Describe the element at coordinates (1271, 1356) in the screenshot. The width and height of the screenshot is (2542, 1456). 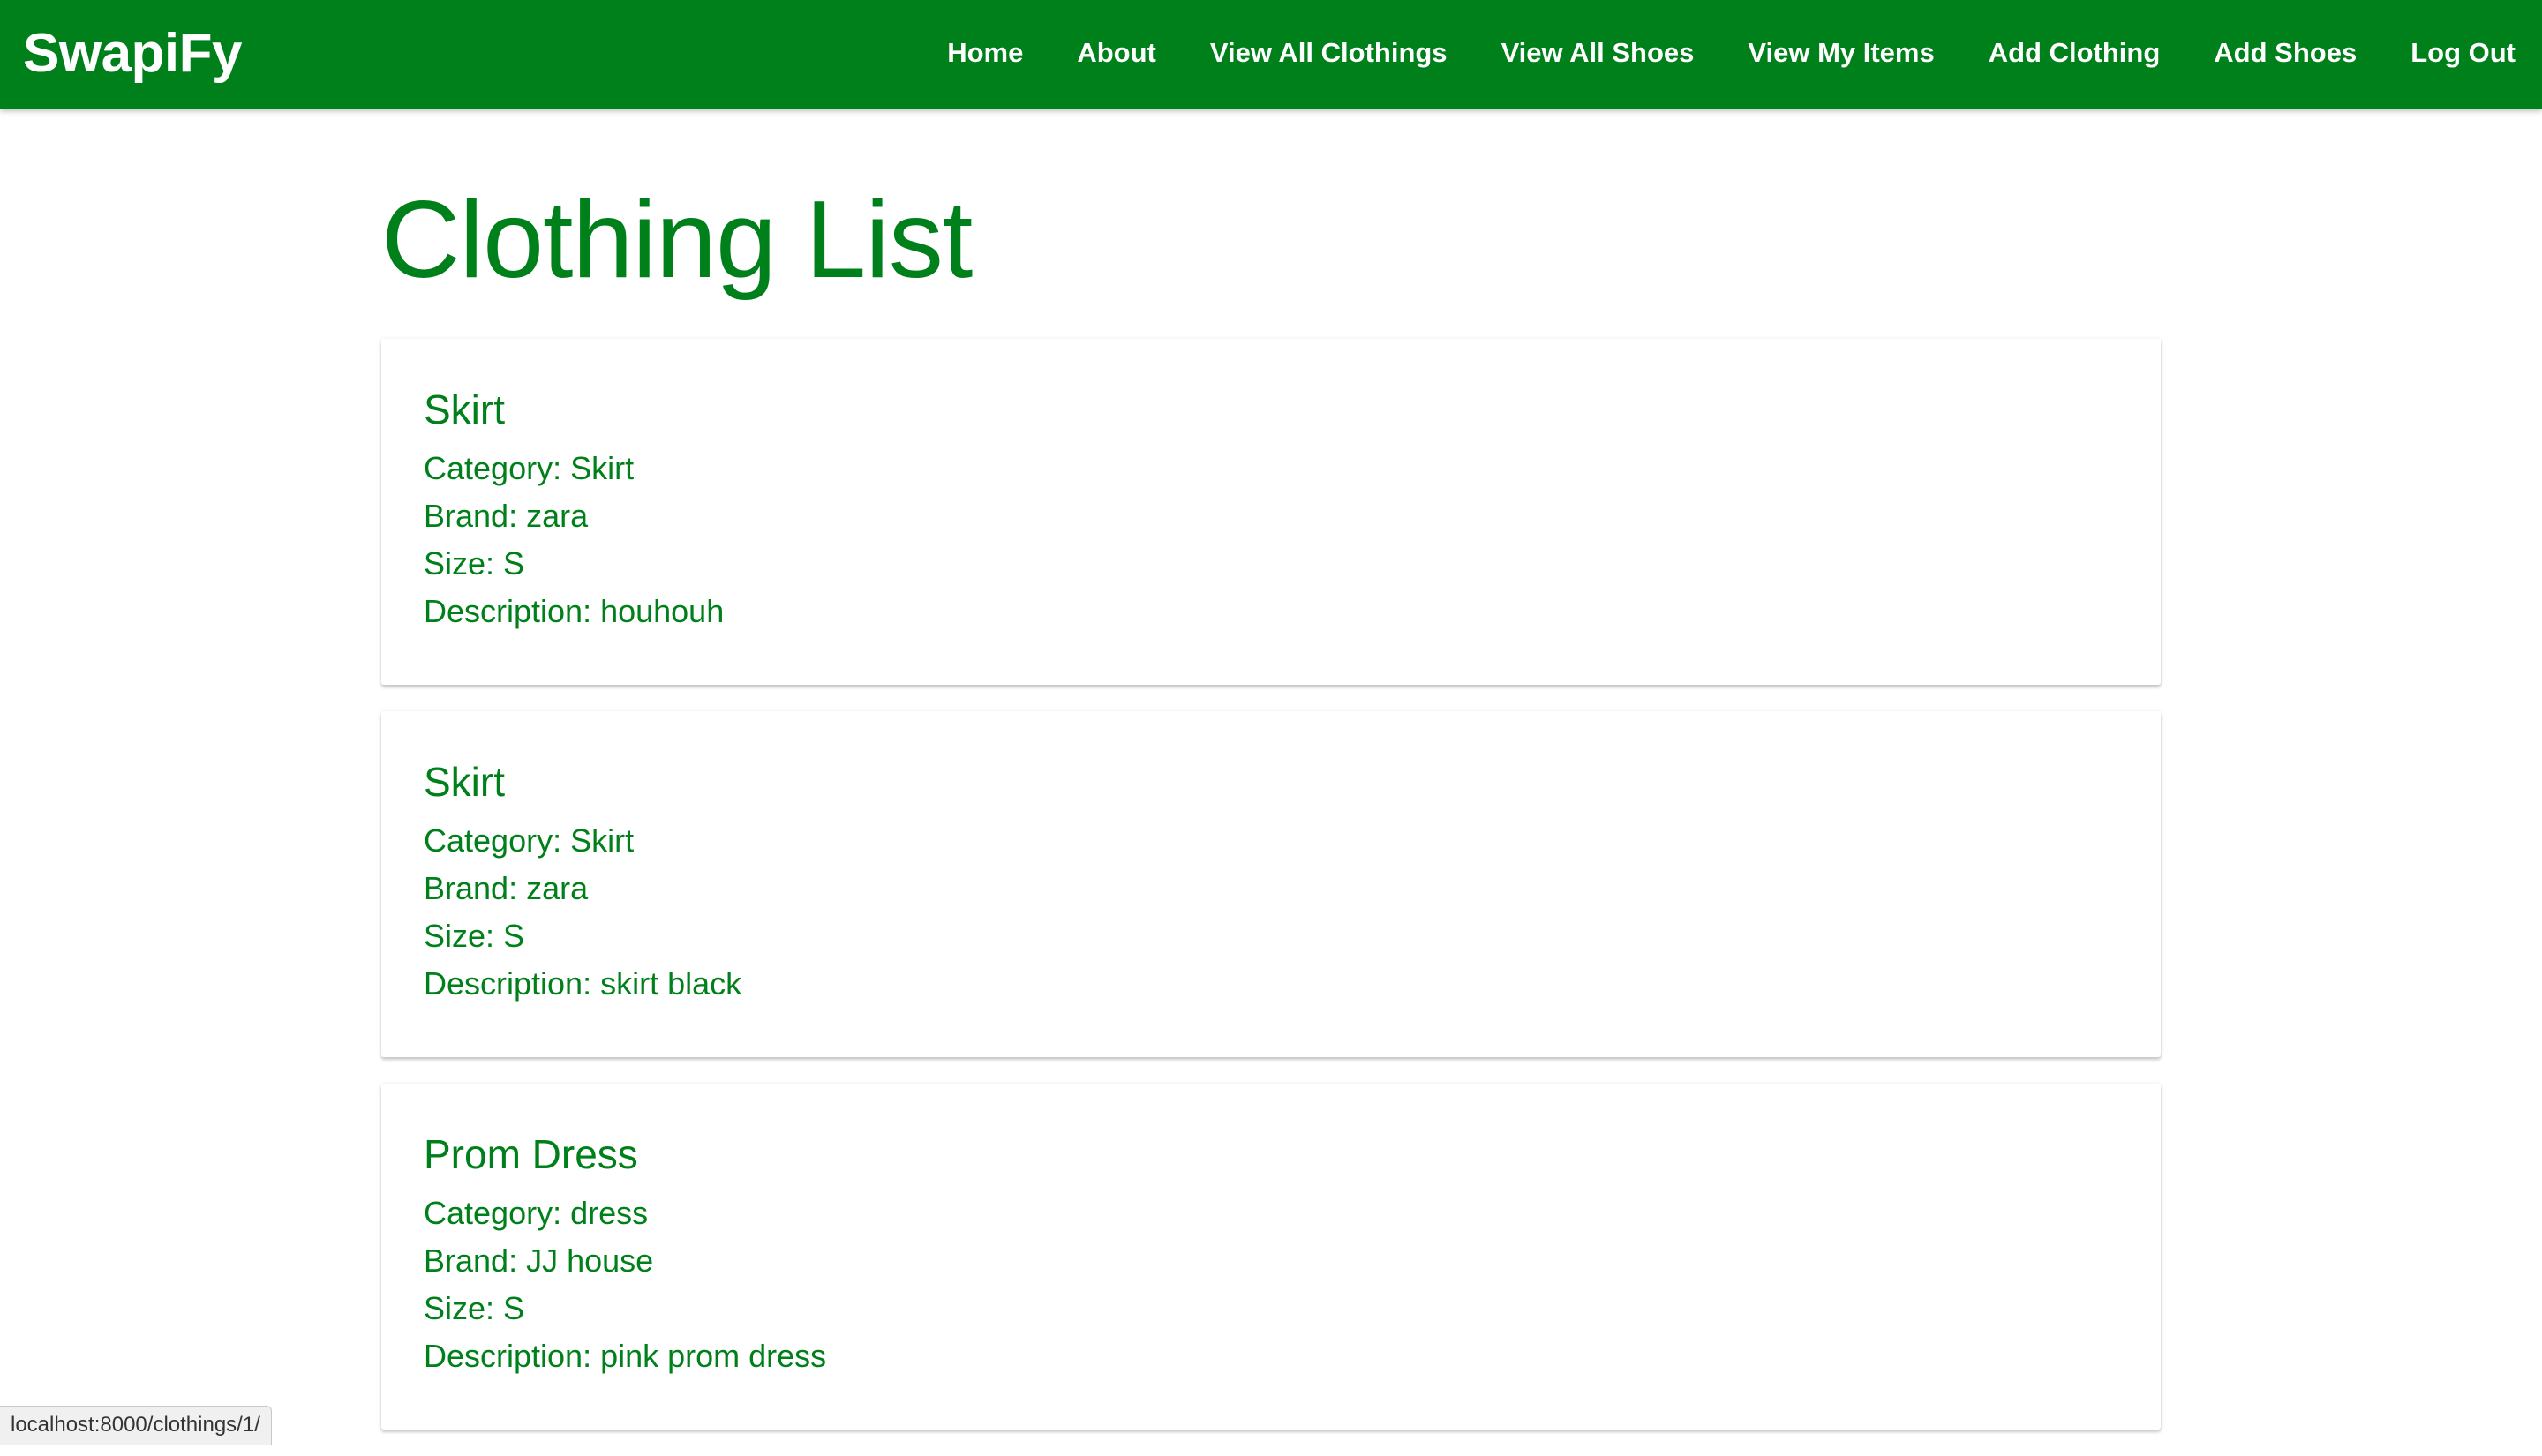
I see `clothing-description: Description: pink prom dress` at that location.